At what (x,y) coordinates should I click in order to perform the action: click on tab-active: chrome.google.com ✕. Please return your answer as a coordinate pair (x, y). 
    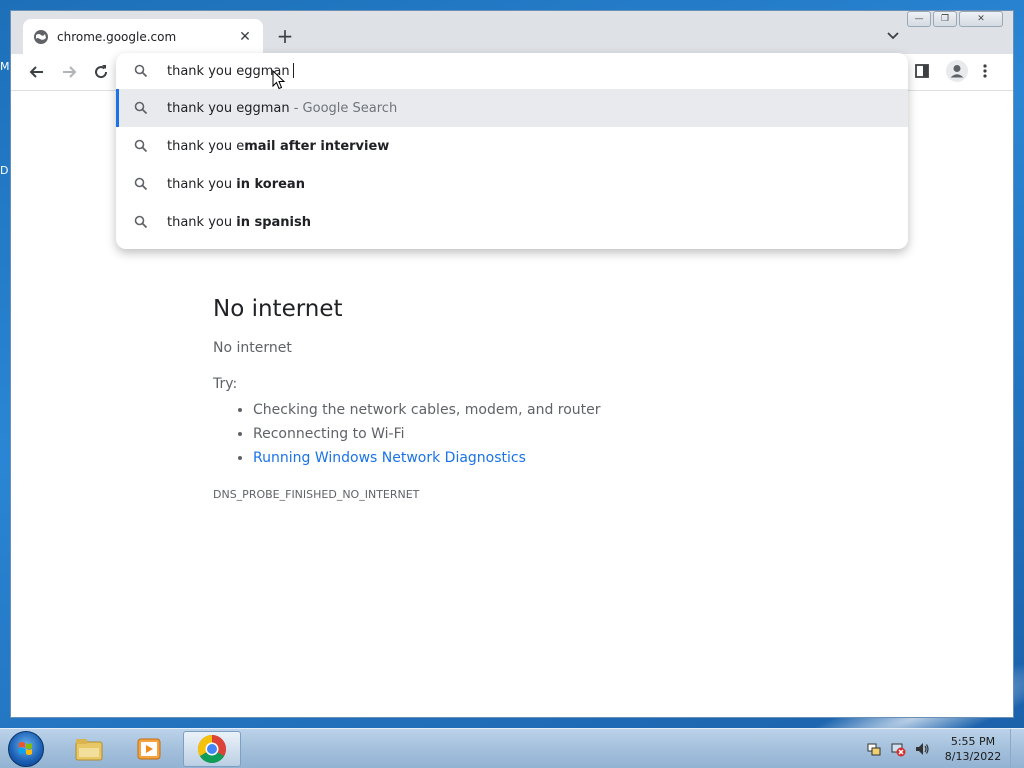
    Looking at the image, I should click on (143, 36).